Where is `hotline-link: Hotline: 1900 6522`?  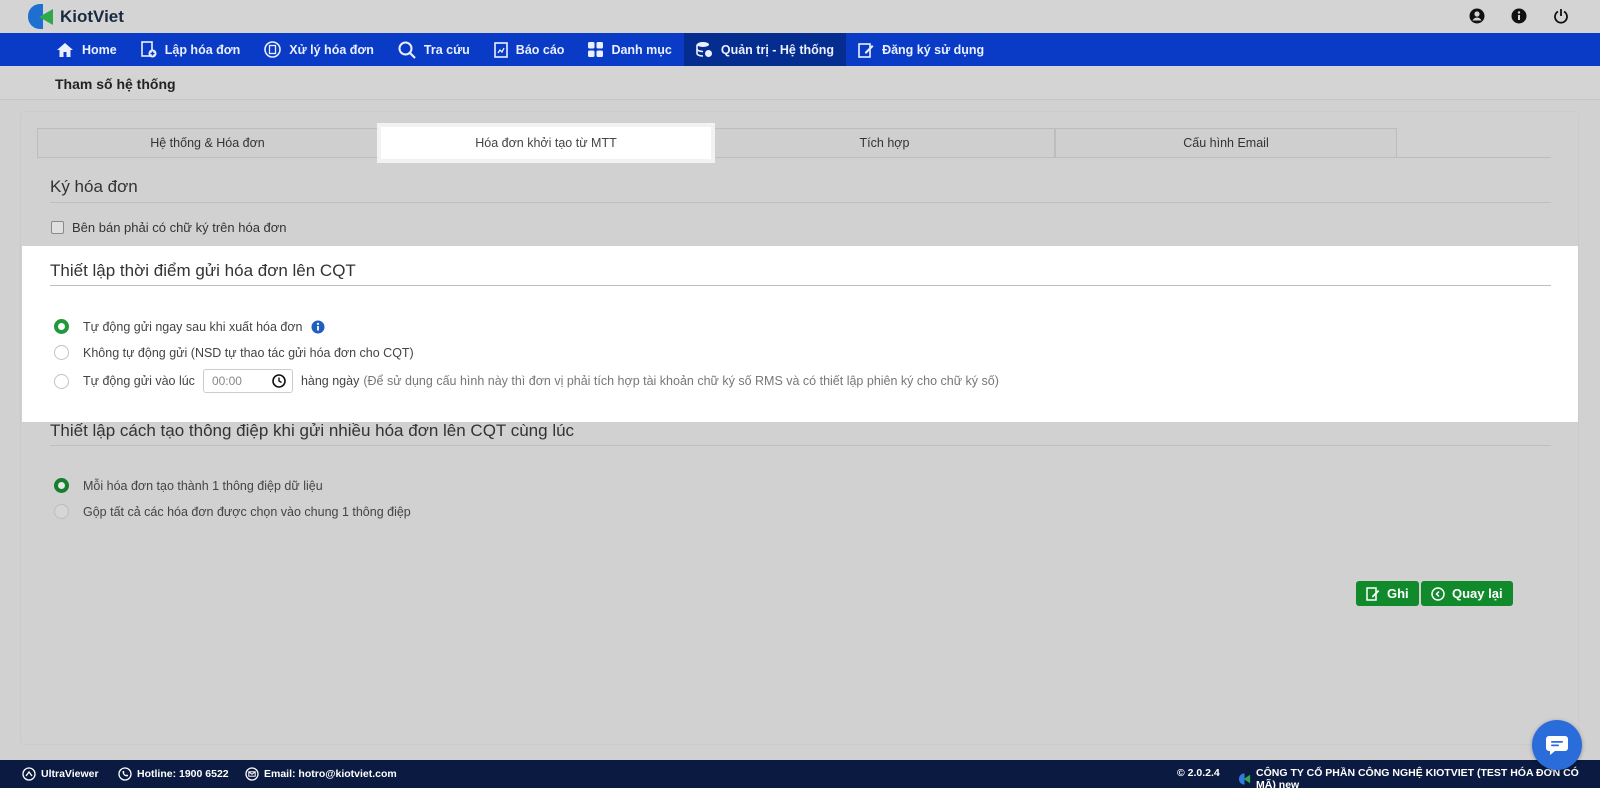
hotline-link: Hotline: 1900 6522 is located at coordinates (173, 774).